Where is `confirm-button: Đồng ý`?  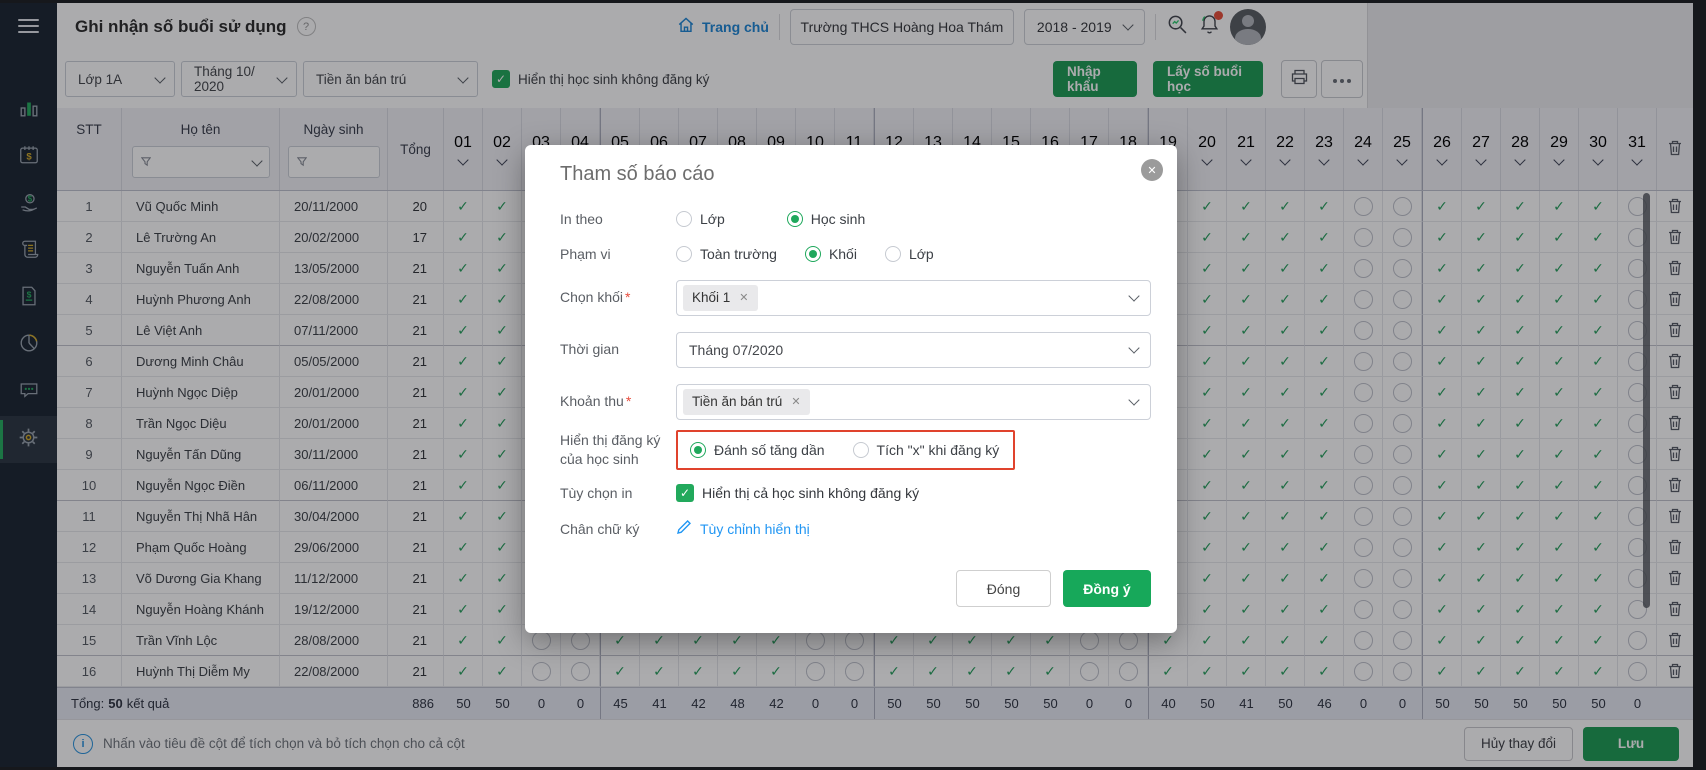
confirm-button: Đồng ý is located at coordinates (1107, 588).